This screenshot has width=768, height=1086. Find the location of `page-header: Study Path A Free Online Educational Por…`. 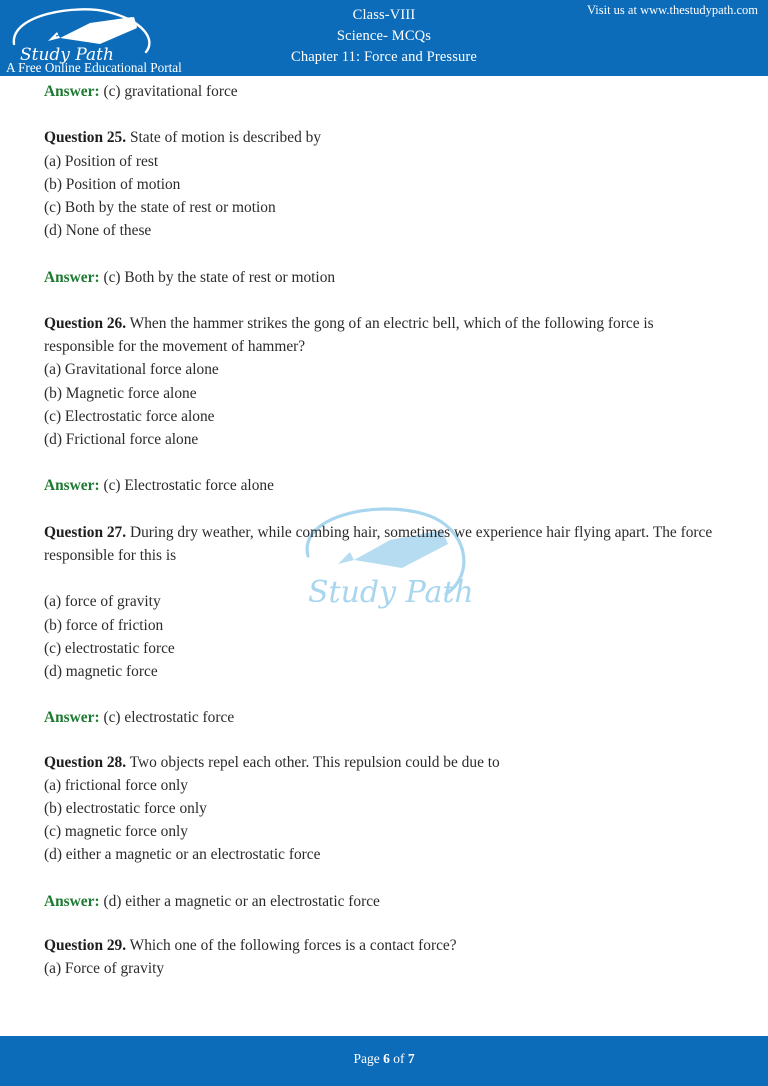

page-header: Study Path A Free Online Educational Por… is located at coordinates (384, 38).